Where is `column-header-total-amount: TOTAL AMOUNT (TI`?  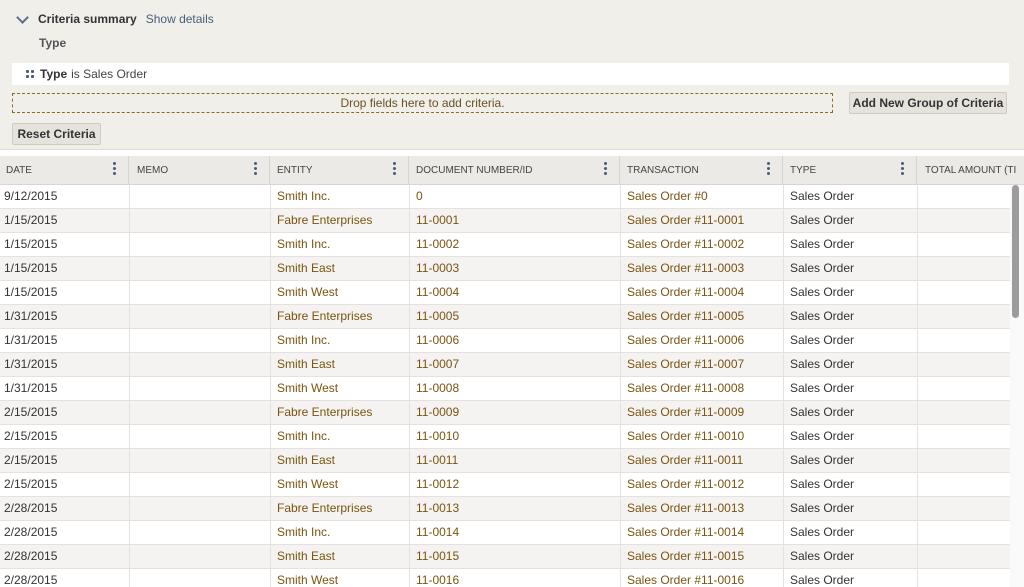
column-header-total-amount: TOTAL AMOUNT (TI is located at coordinates (970, 170).